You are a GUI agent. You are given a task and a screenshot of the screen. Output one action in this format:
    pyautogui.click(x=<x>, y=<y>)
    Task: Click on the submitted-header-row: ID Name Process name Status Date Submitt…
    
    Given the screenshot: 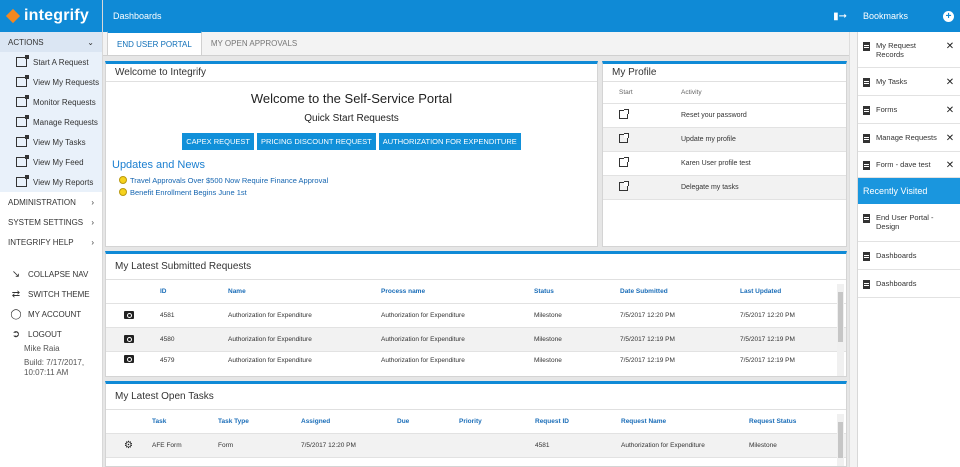 What is the action you would take?
    pyautogui.click(x=476, y=292)
    